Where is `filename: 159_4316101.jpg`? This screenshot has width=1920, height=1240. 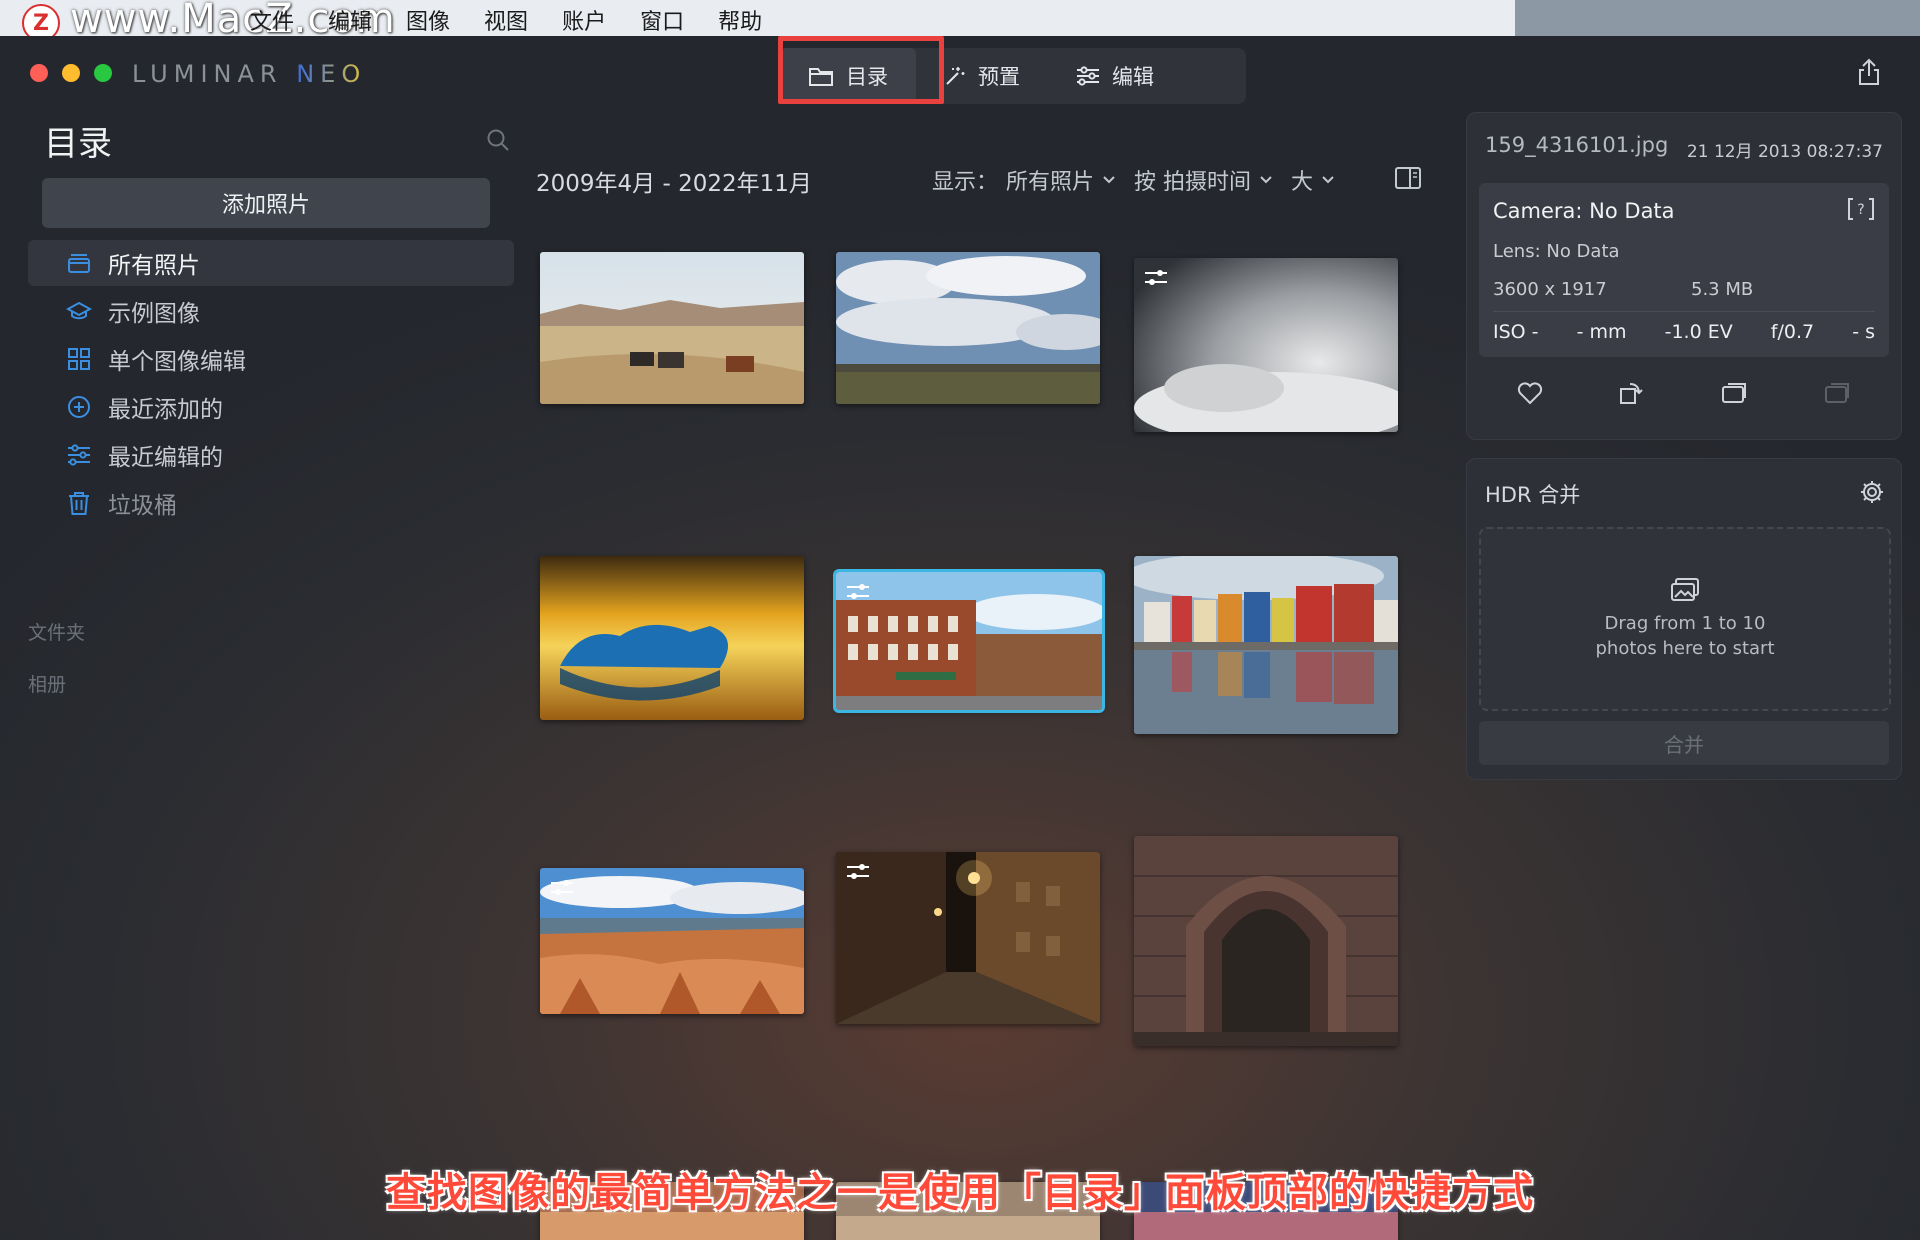 filename: 159_4316101.jpg is located at coordinates (1577, 145).